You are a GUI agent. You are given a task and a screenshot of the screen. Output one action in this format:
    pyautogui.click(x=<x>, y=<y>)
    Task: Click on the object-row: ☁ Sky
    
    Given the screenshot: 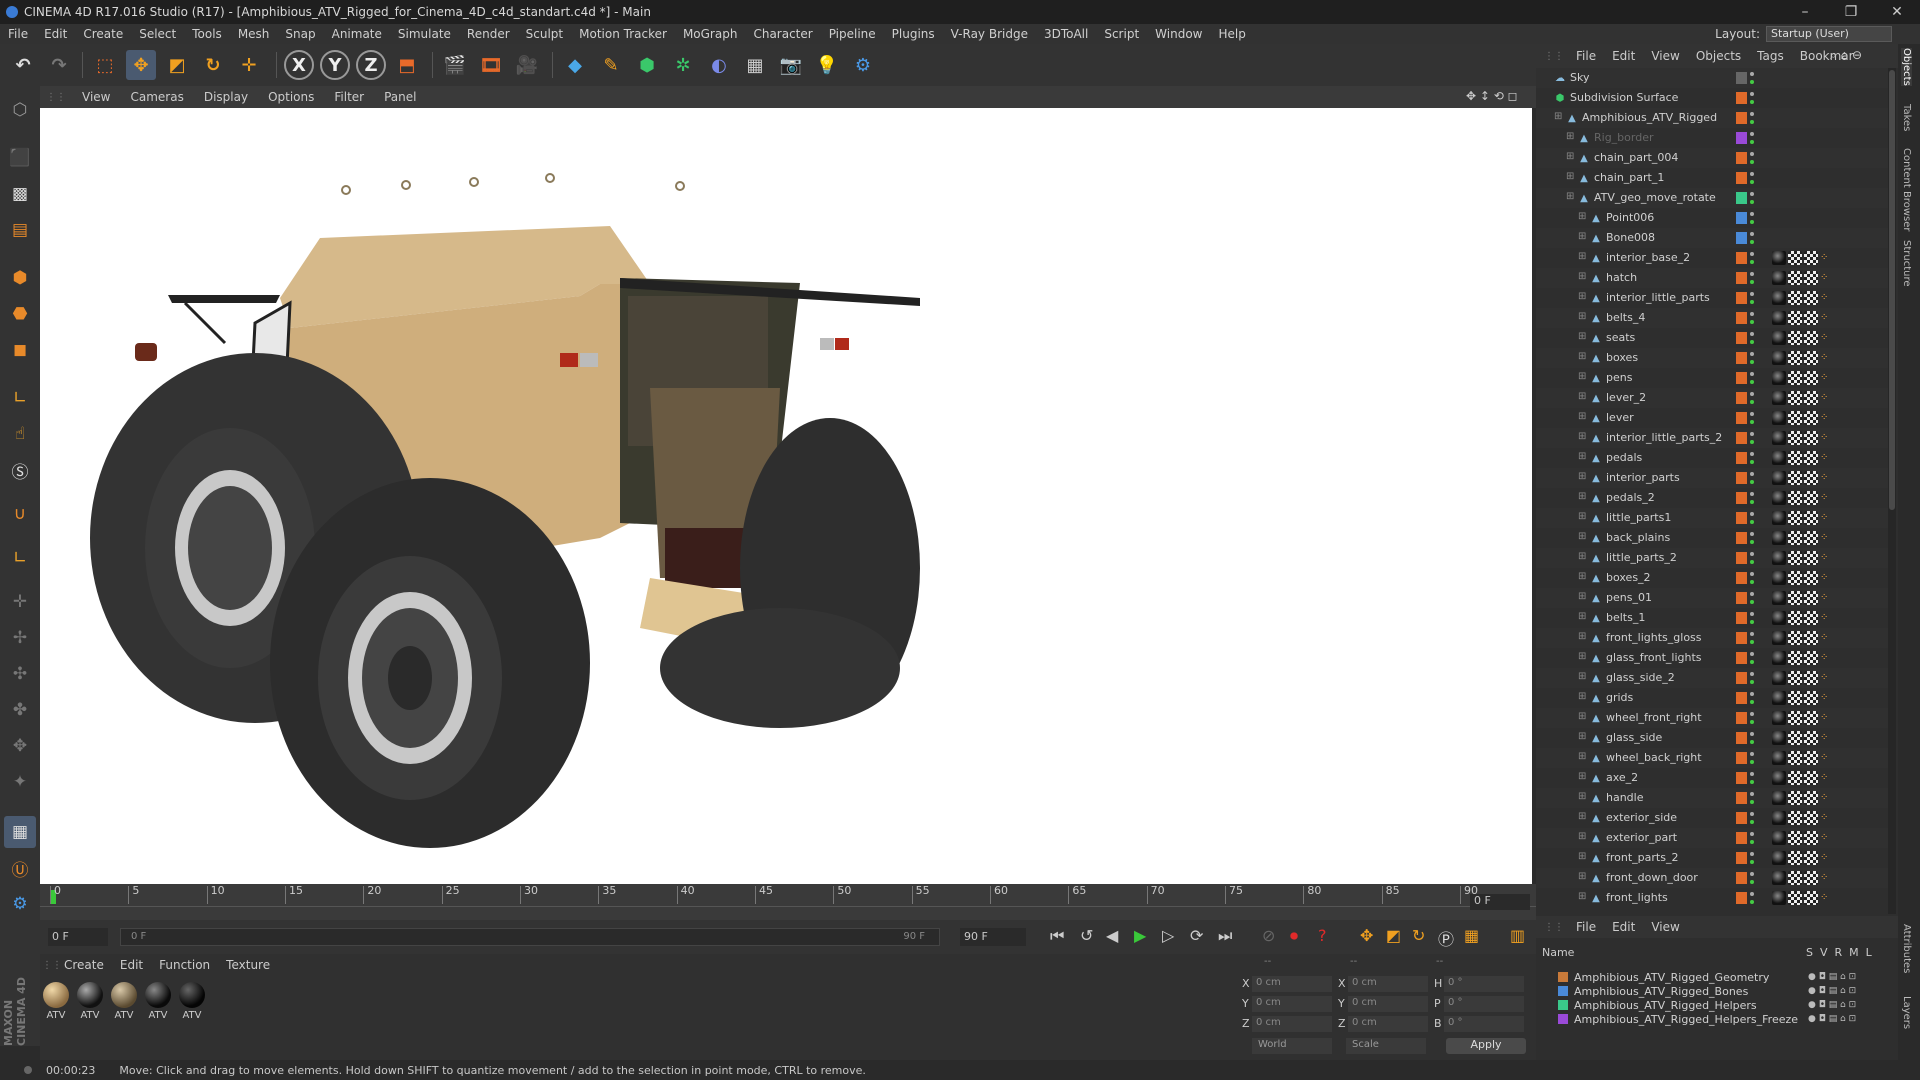 What is the action you would take?
    pyautogui.click(x=1712, y=78)
    